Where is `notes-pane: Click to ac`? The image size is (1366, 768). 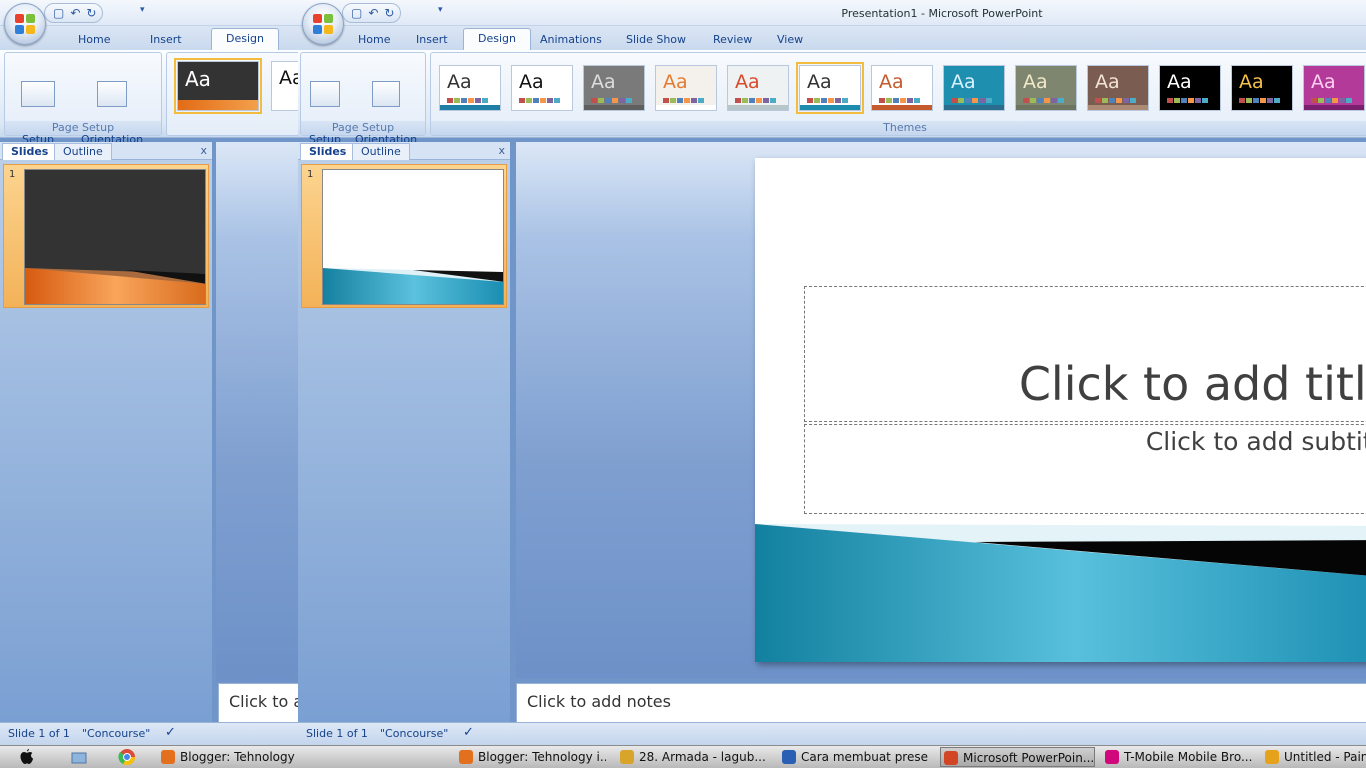 notes-pane: Click to ac is located at coordinates (259, 703).